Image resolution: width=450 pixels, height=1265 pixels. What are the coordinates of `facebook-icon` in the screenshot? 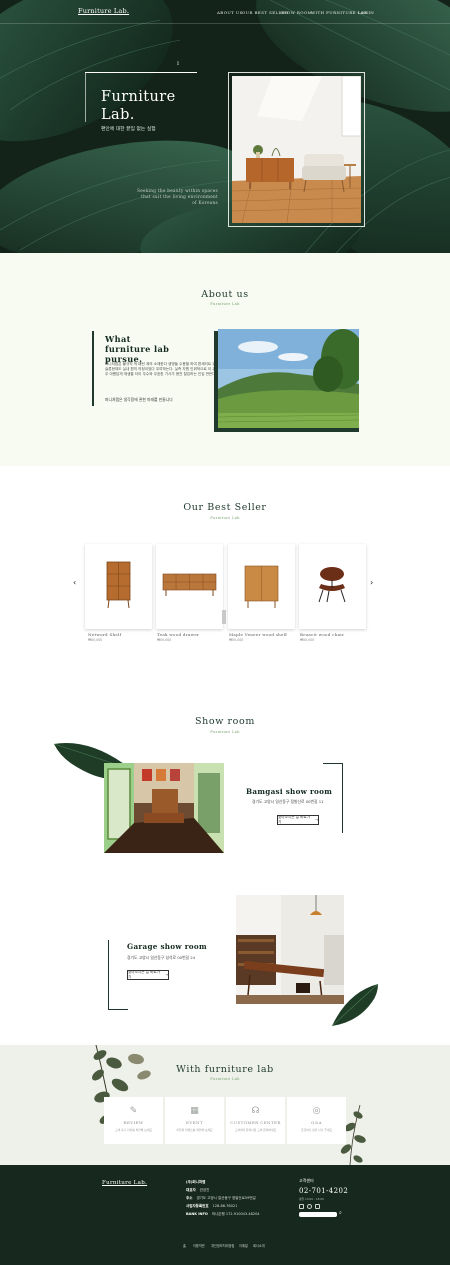 It's located at (309, 1206).